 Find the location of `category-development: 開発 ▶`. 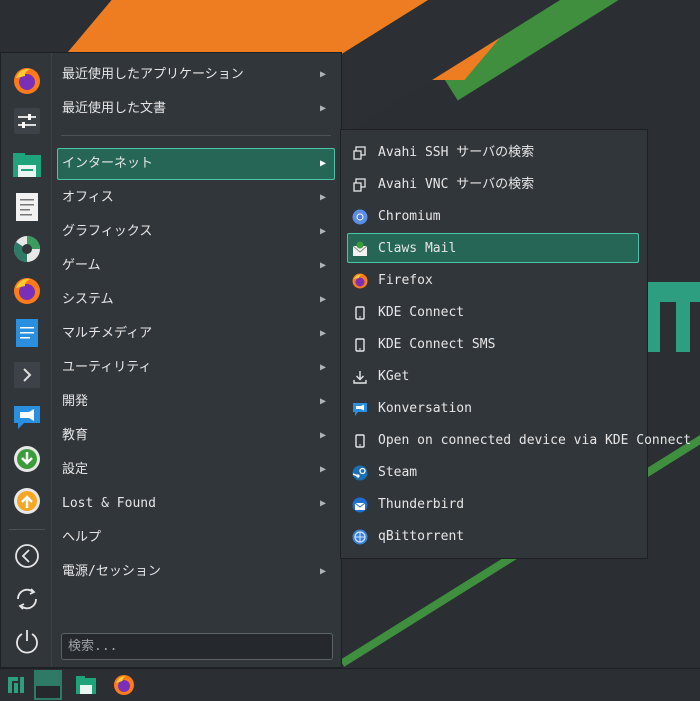

category-development: 開発 ▶ is located at coordinates (196, 402).